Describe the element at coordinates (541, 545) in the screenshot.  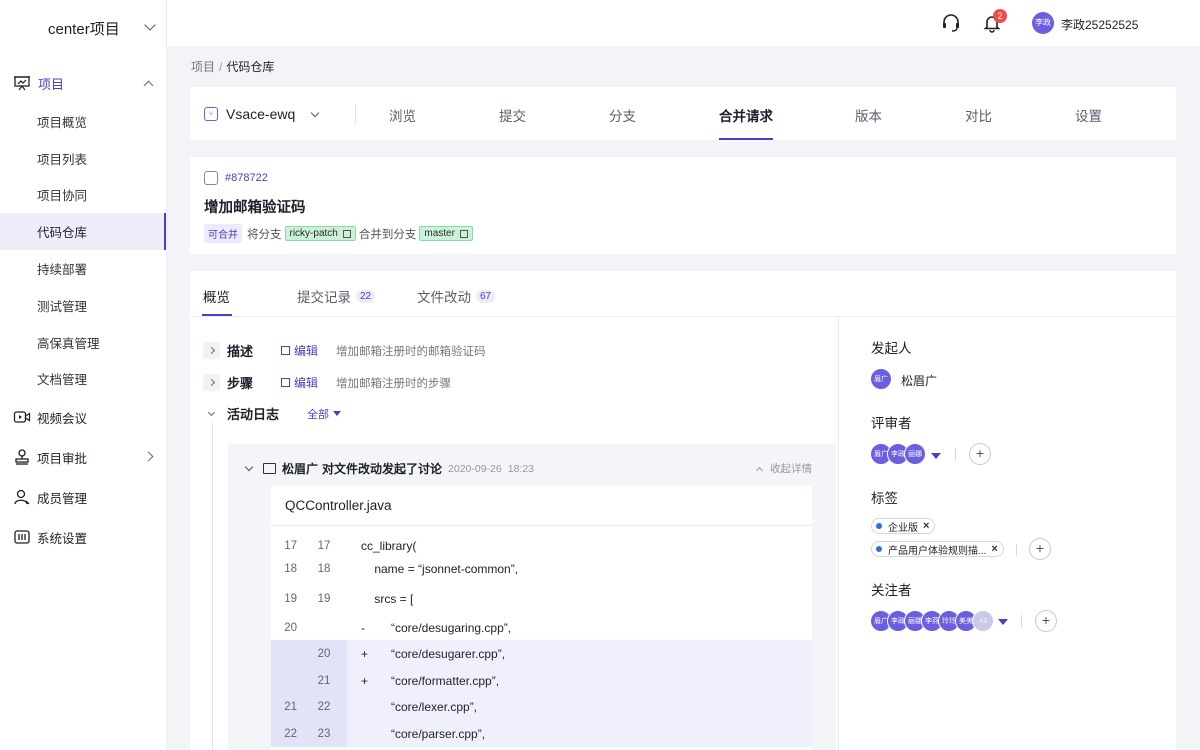
I see `diff-line: 17 17 cc_library(` at that location.